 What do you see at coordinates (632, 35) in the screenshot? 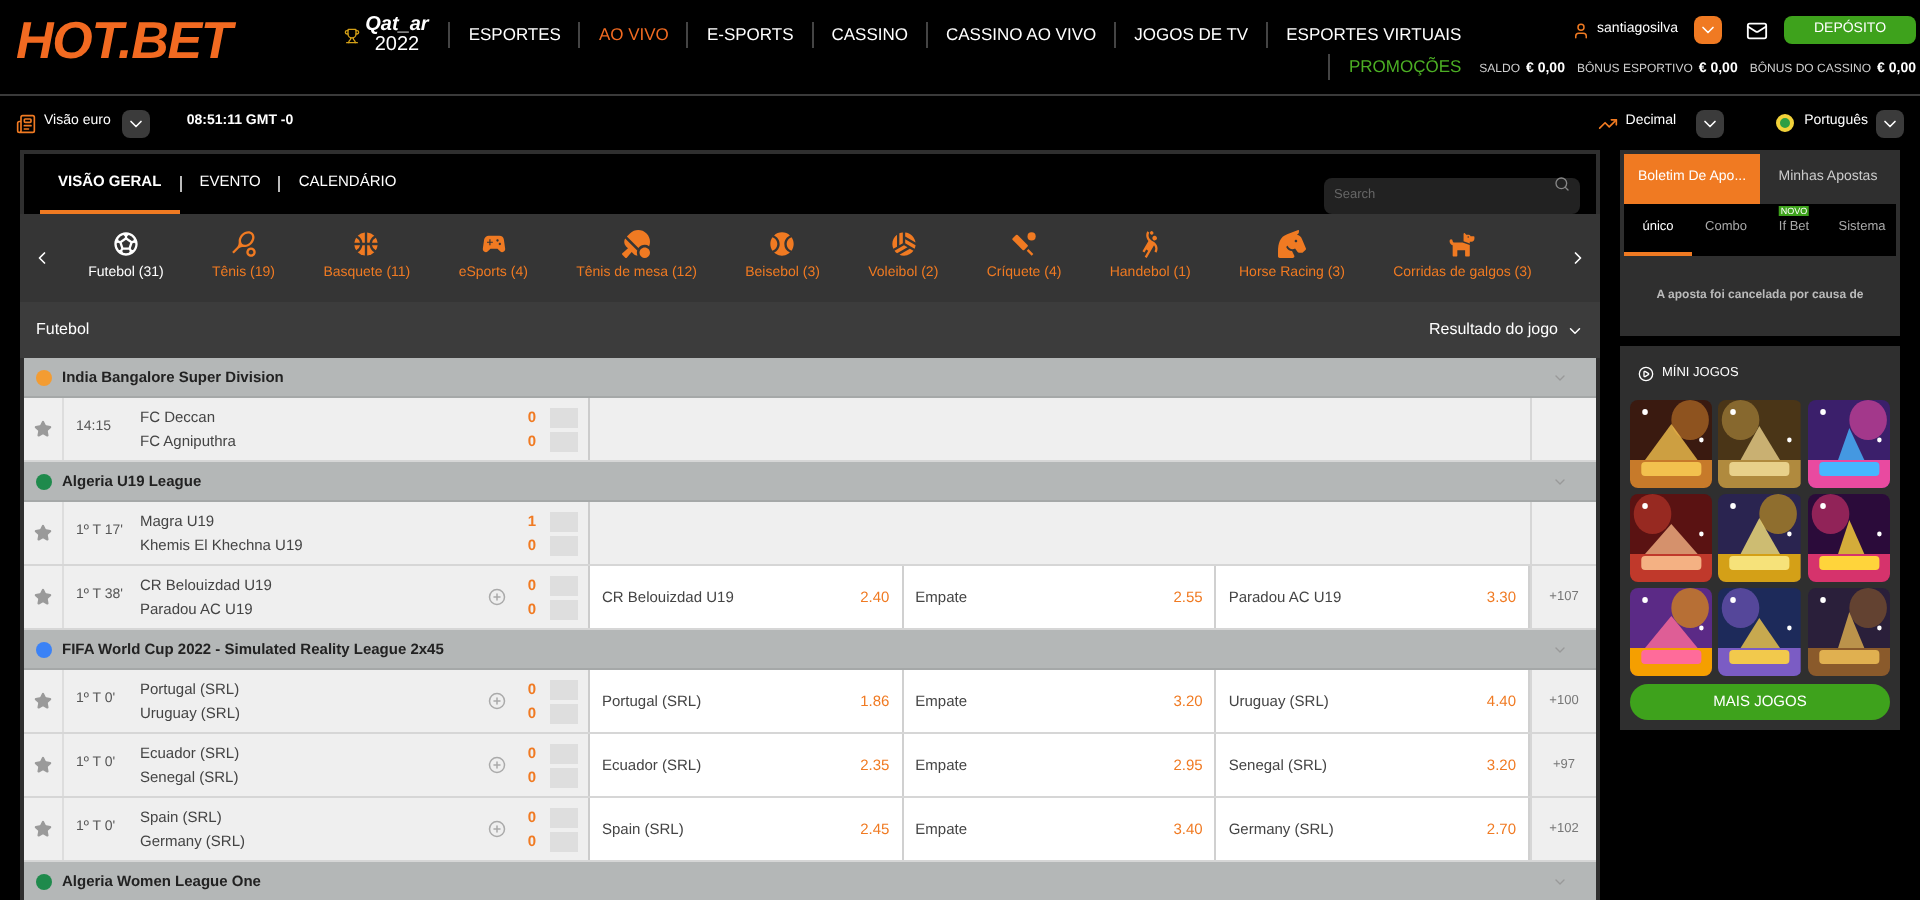
I see `nav-link: AO VIVO` at bounding box center [632, 35].